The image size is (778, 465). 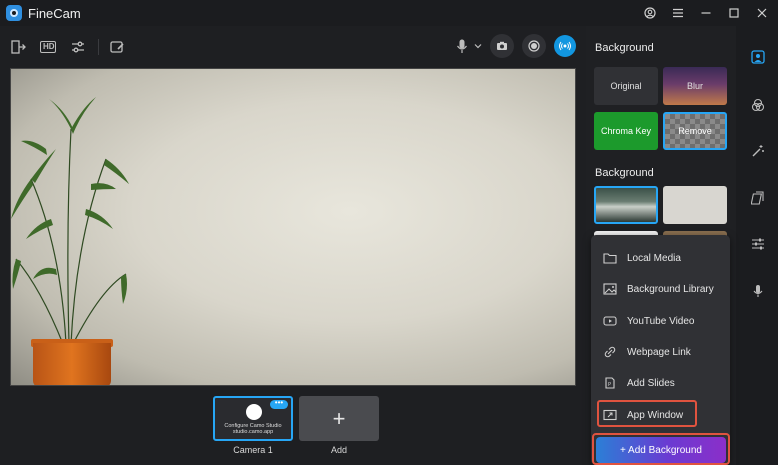 I want to click on adjust-icon, so click(x=78, y=47).